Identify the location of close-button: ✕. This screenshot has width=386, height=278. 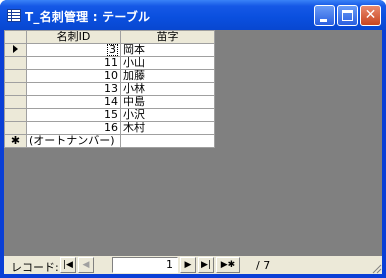
(370, 15).